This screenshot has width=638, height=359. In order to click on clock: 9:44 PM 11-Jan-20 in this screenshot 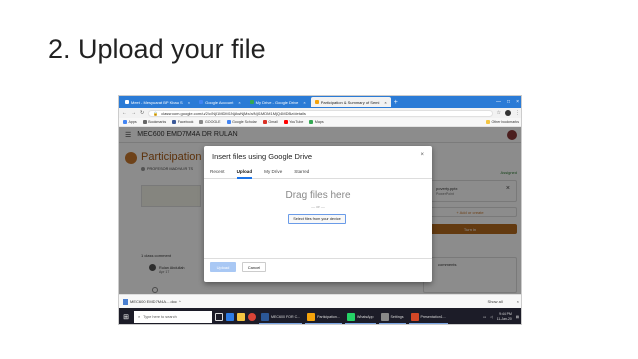, I will do `click(504, 317)`.